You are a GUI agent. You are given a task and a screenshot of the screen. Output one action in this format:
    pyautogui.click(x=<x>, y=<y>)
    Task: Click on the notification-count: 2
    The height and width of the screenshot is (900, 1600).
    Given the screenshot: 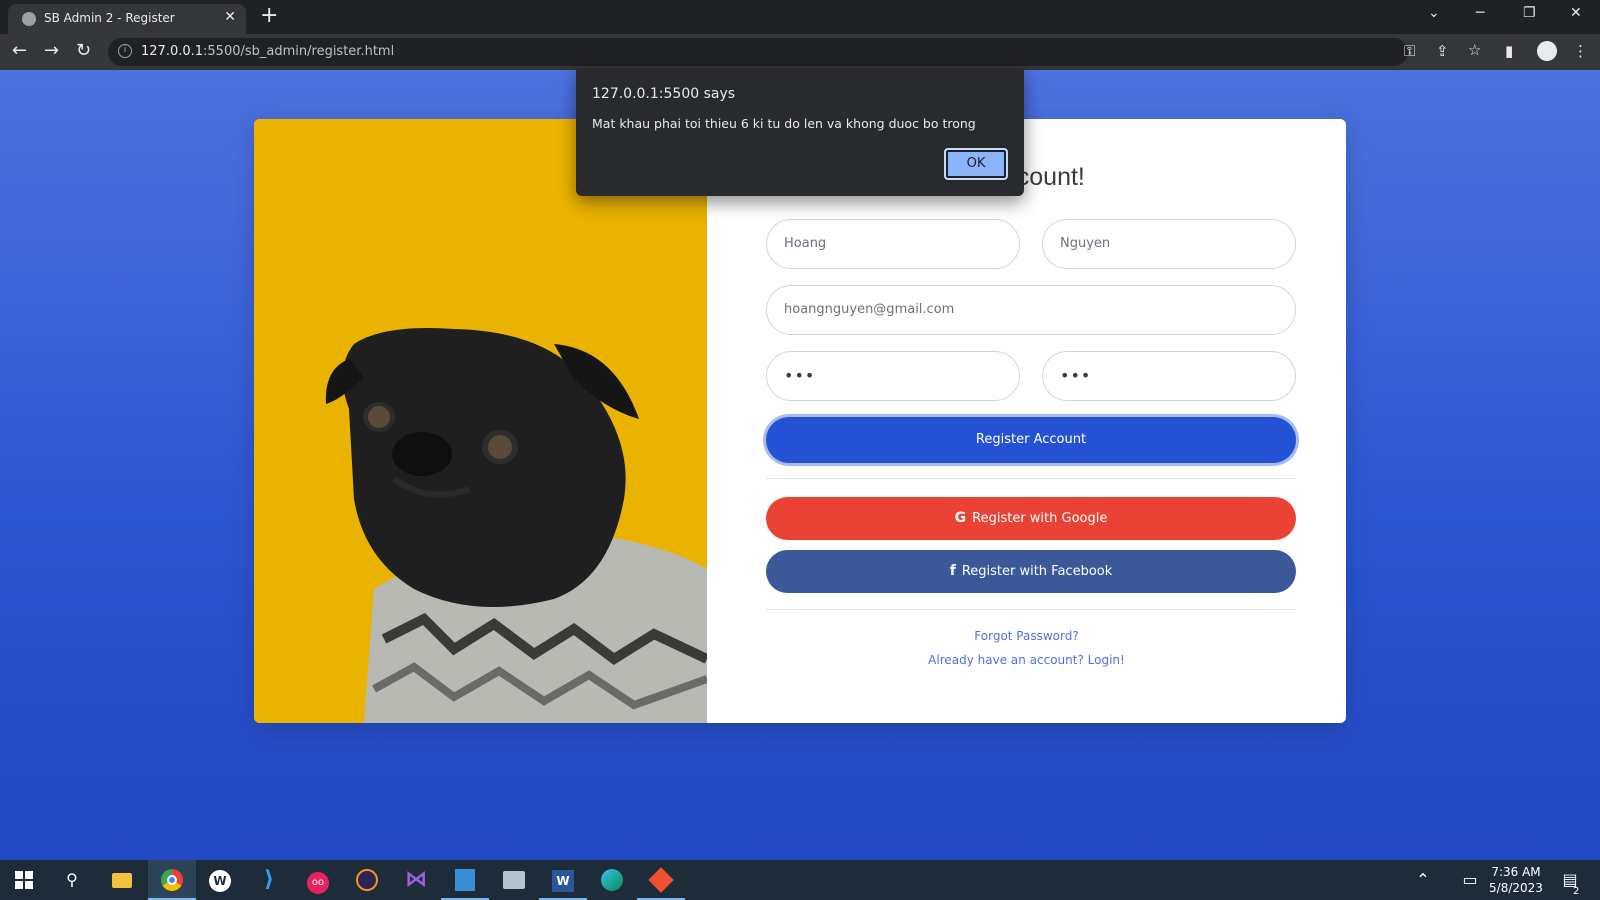 What is the action you would take?
    pyautogui.click(x=1576, y=891)
    